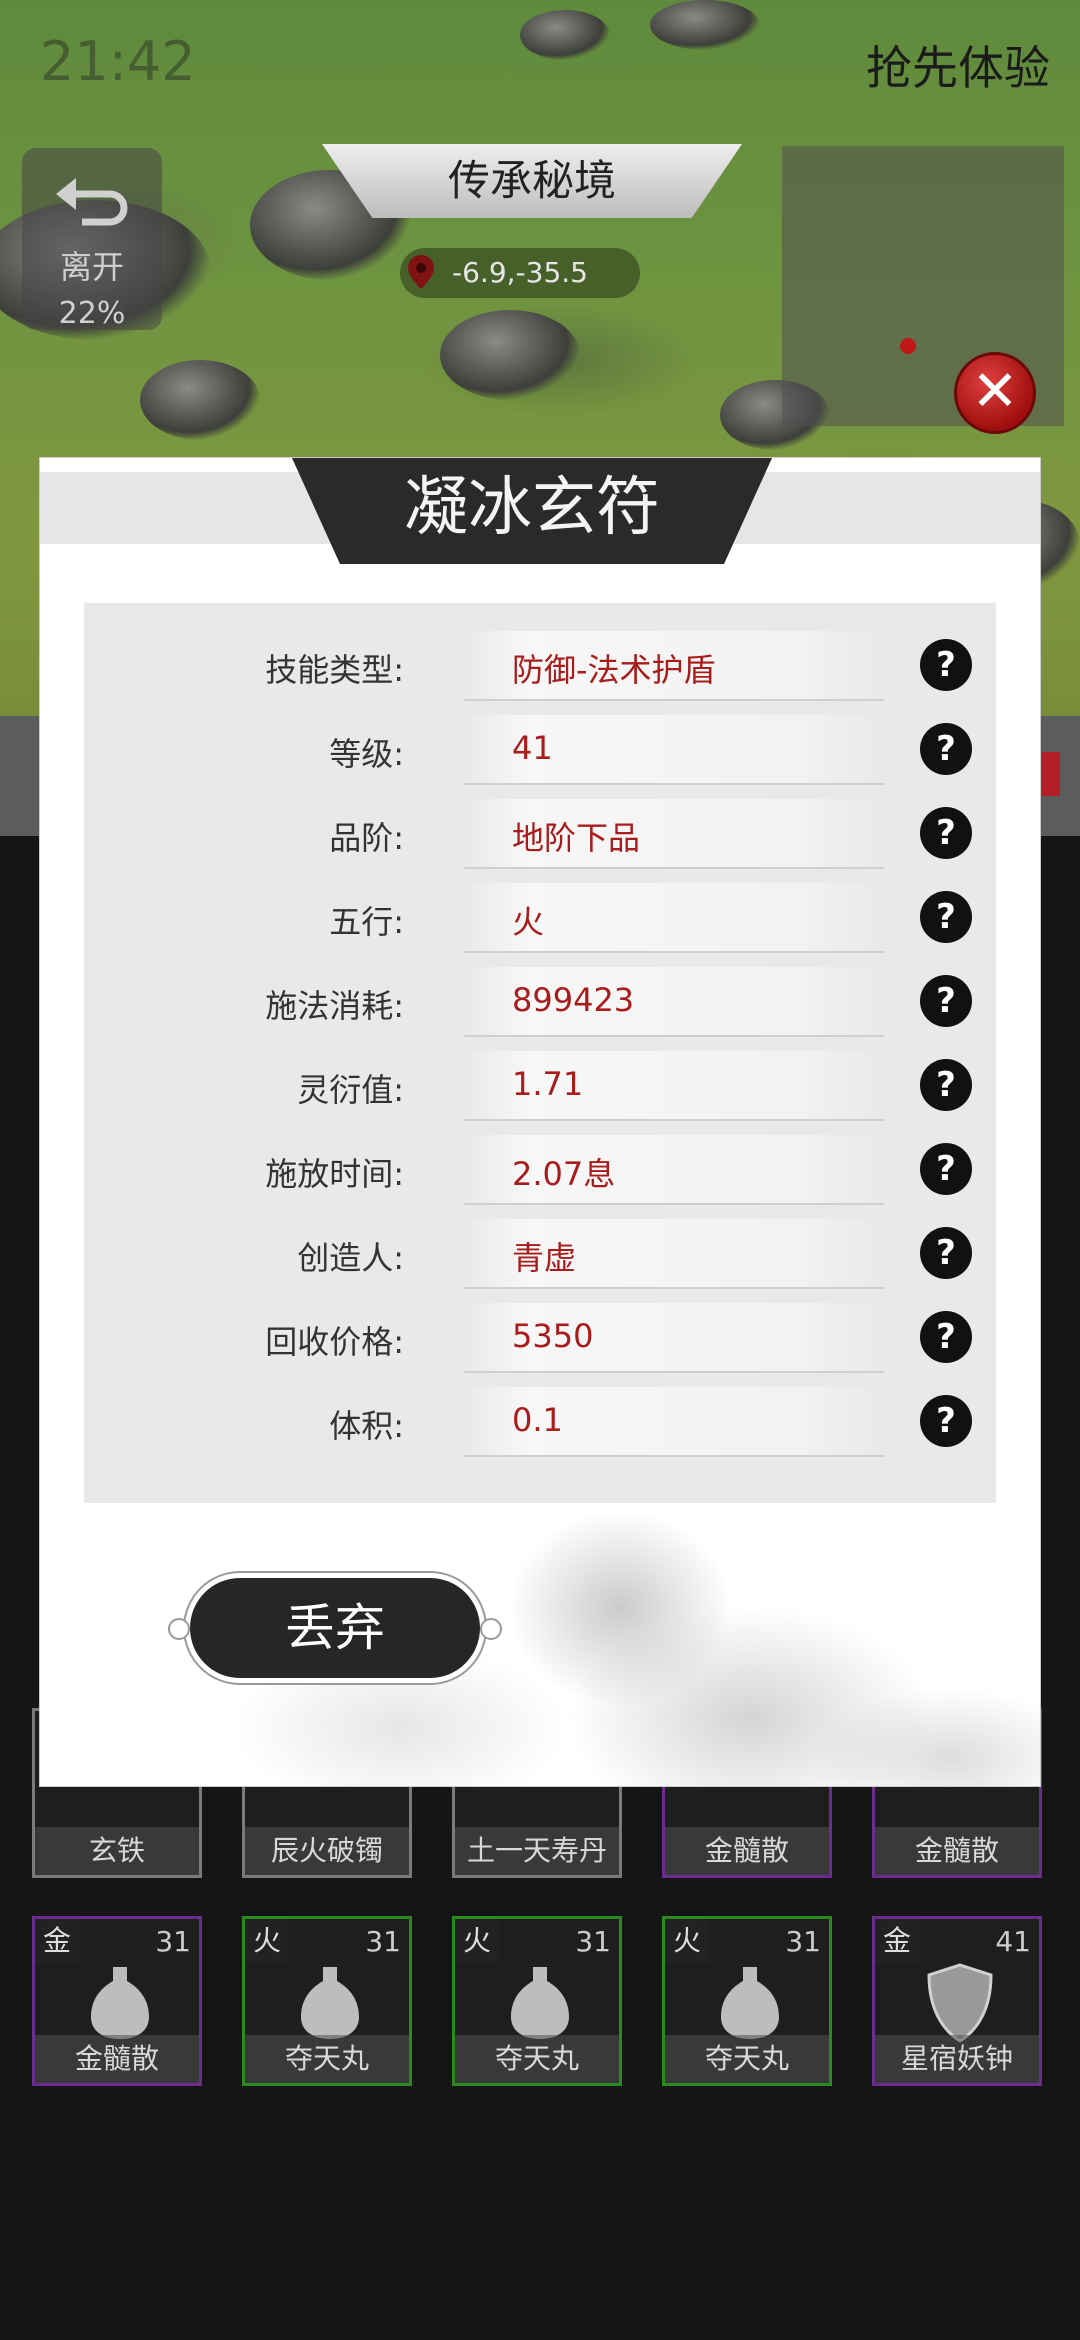 The height and width of the screenshot is (2340, 1080). What do you see at coordinates (91, 267) in the screenshot?
I see `leave-label: 离开` at bounding box center [91, 267].